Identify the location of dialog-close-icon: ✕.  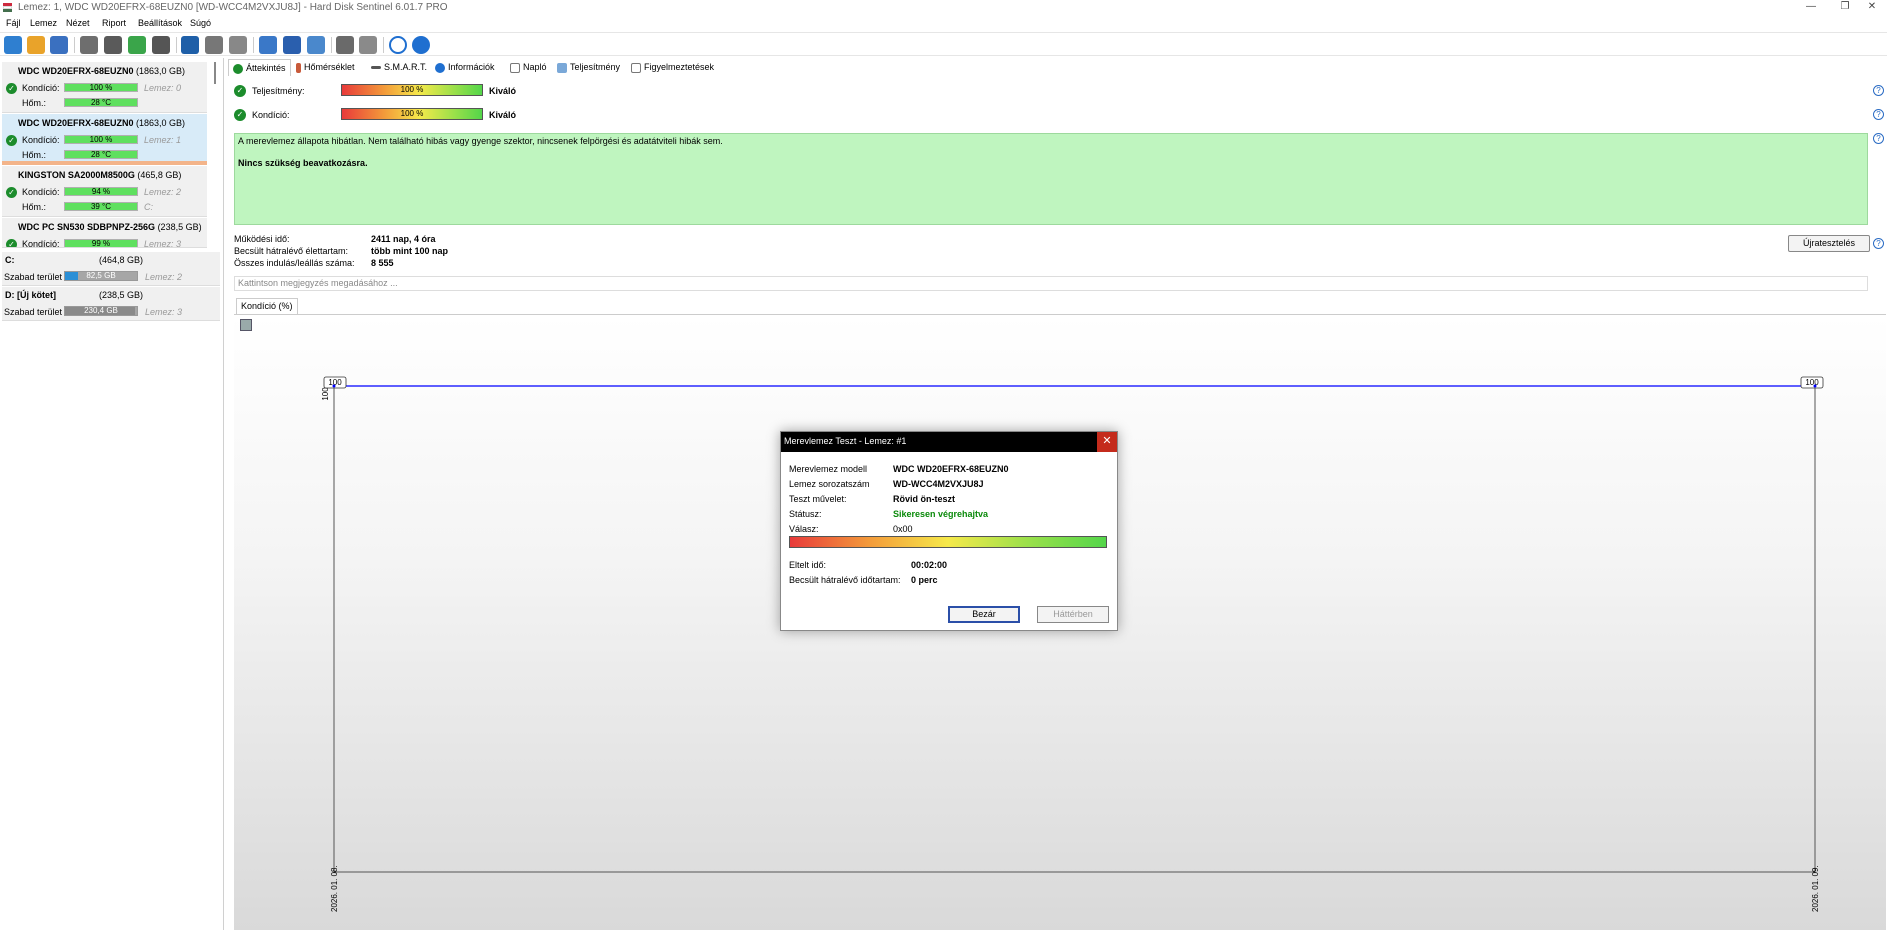
(1107, 442).